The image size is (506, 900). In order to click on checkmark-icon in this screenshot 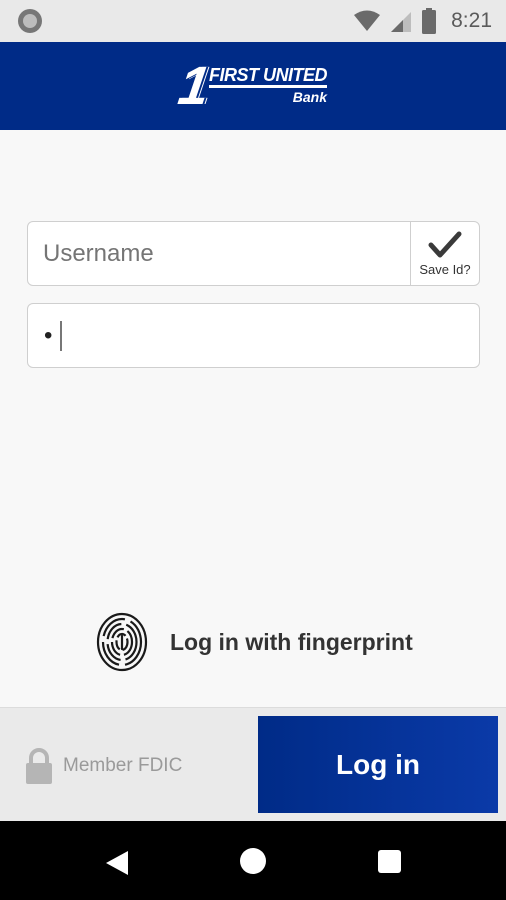, I will do `click(445, 244)`.